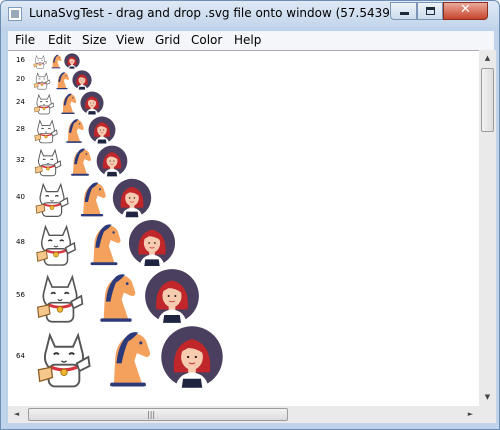  I want to click on size-label: 28, so click(20, 129).